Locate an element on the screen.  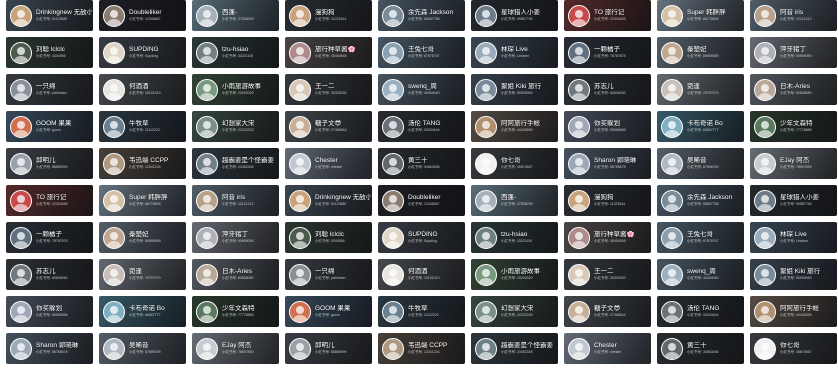
profile-card: 絮姐 Kiki 旅行 小红书号: 50505050 is located at coordinates (793, 274).